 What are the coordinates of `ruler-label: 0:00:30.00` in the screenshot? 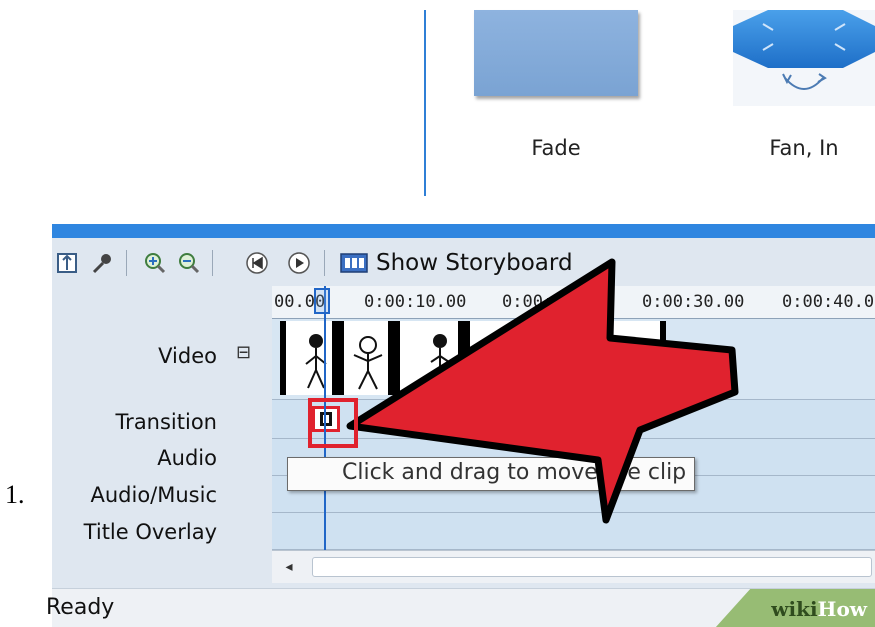 It's located at (693, 302).